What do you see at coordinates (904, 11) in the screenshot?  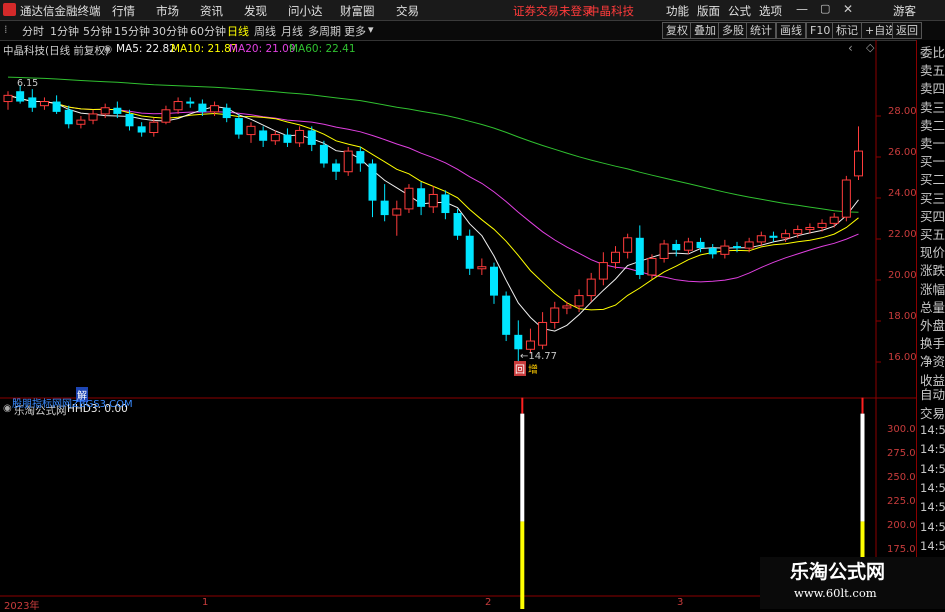 I see `user-label: 游客` at bounding box center [904, 11].